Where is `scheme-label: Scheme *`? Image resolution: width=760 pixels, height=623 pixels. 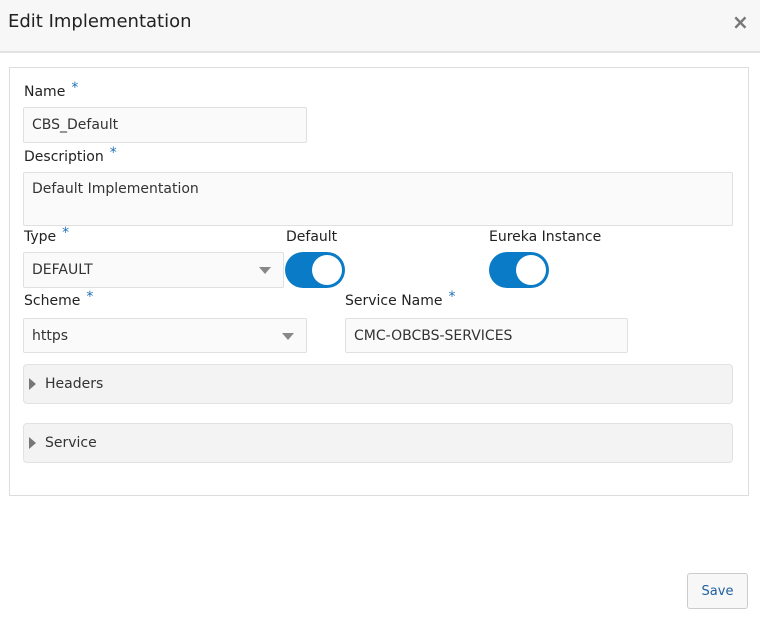
scheme-label: Scheme * is located at coordinates (58, 299).